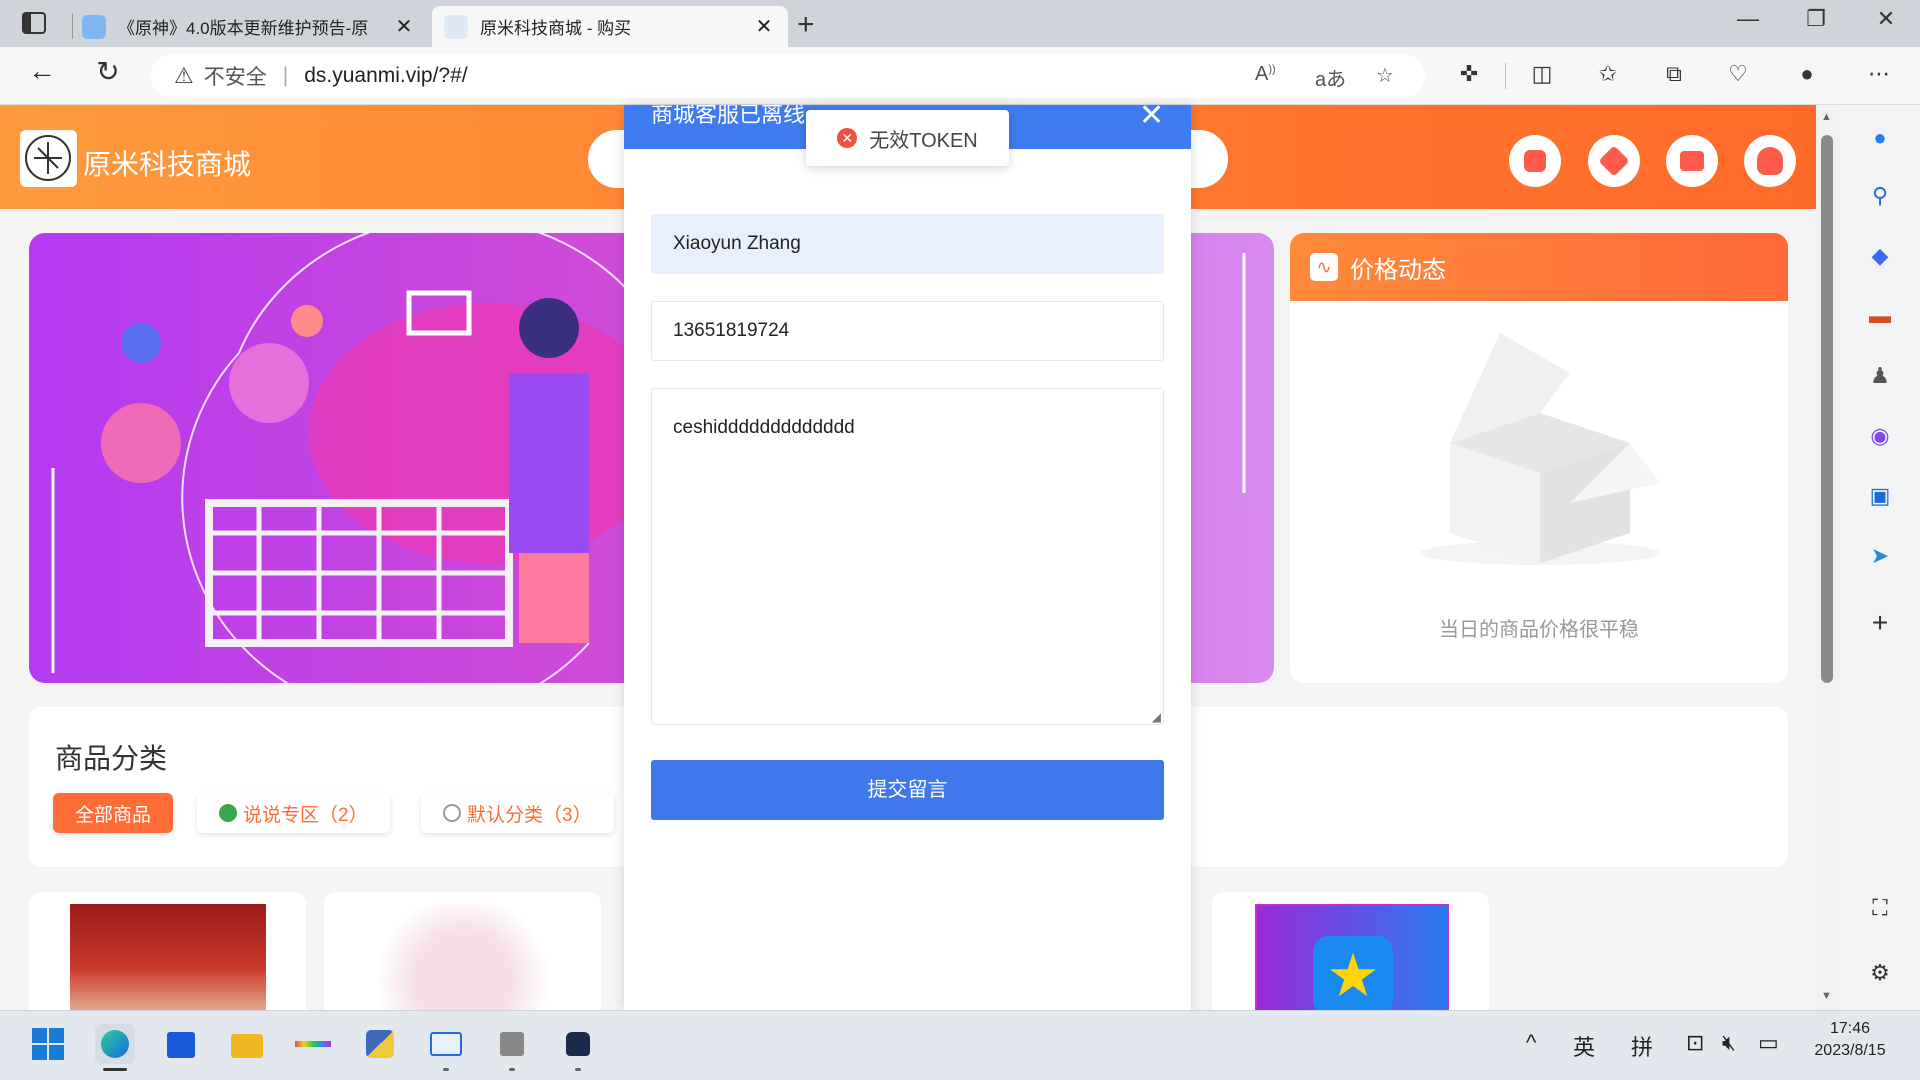  What do you see at coordinates (111, 758) in the screenshot?
I see `category-title: 商品分类` at bounding box center [111, 758].